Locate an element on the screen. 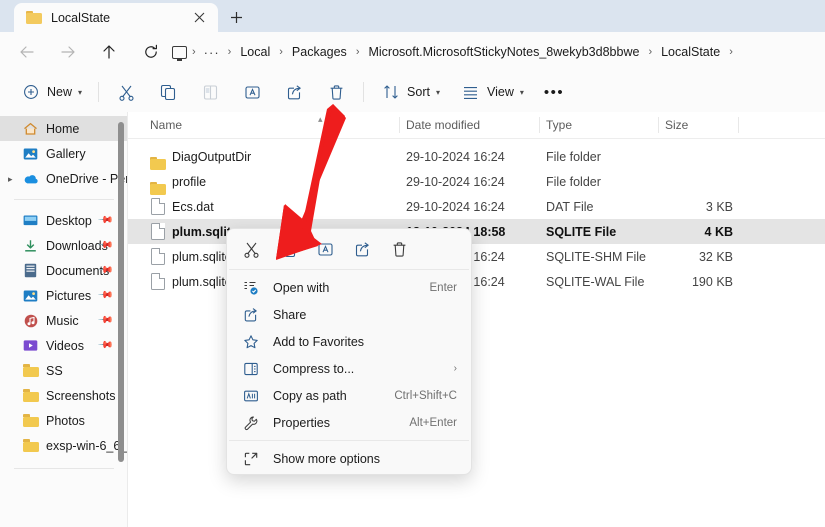 This screenshot has width=825, height=527. file-size: 32 KB is located at coordinates (715, 256).